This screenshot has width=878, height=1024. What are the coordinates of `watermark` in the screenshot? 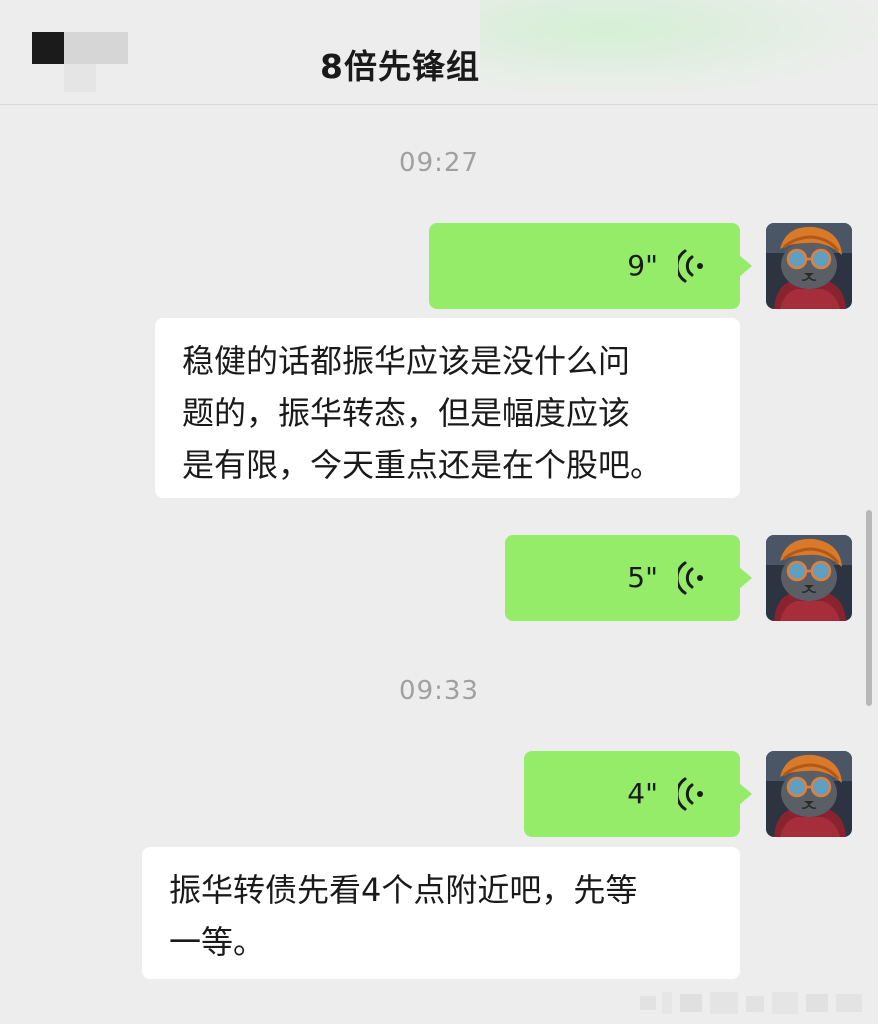 It's located at (751, 1003).